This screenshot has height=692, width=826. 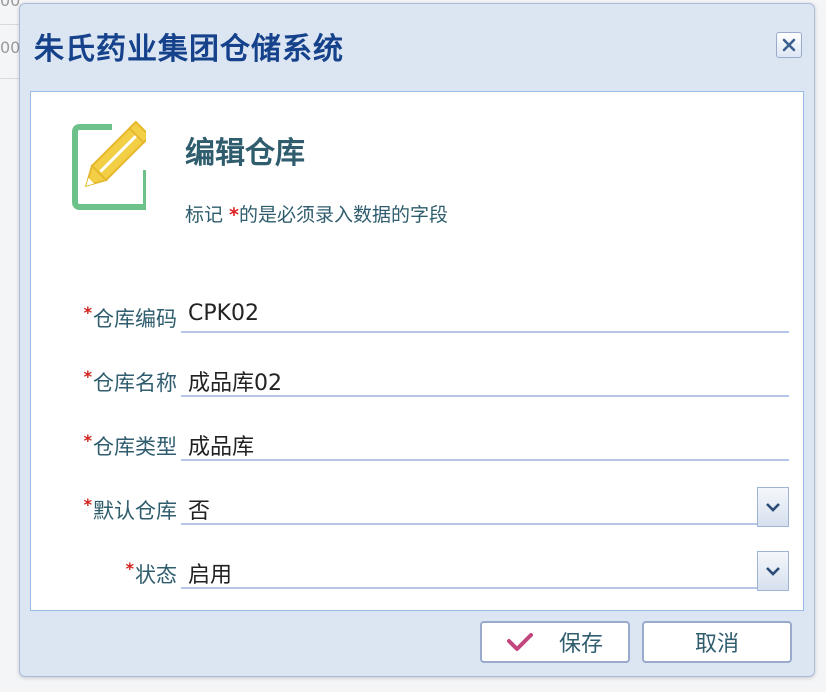 I want to click on default-warehouse-select: 否, so click(x=485, y=507).